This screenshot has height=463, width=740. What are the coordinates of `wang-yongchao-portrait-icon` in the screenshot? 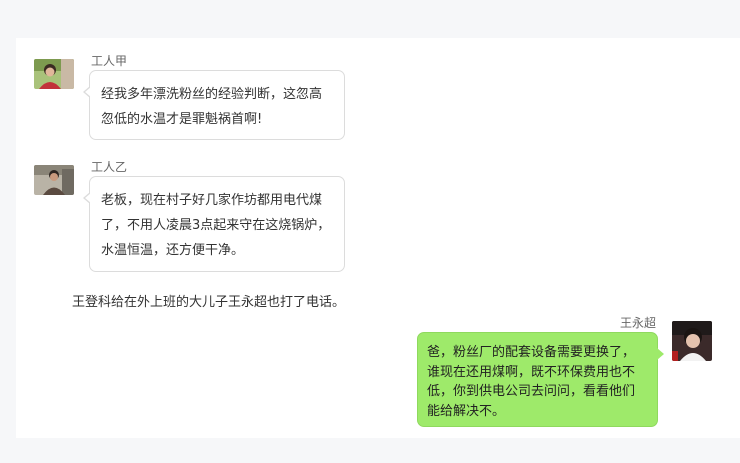 It's located at (692, 341).